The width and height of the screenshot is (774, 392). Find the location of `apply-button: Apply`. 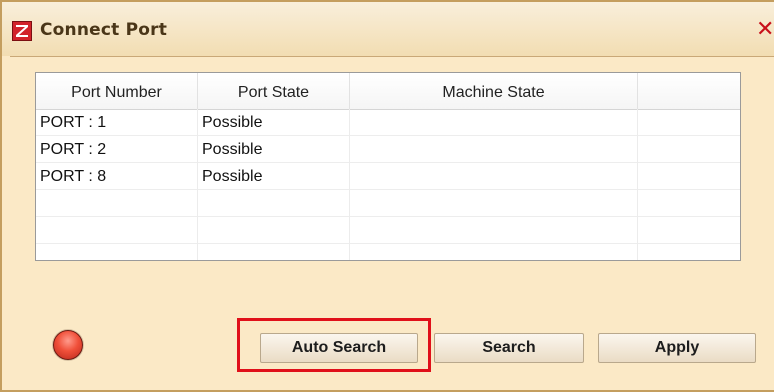

apply-button: Apply is located at coordinates (677, 348).